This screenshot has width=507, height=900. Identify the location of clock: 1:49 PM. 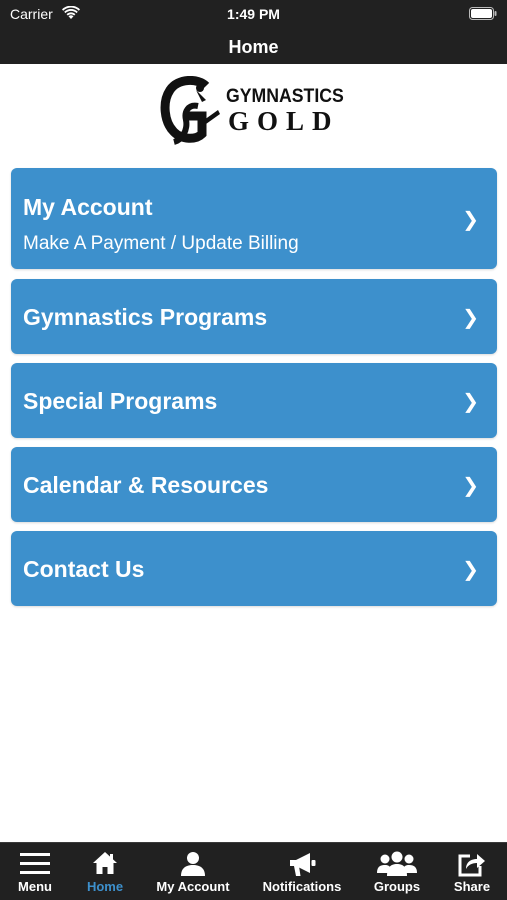
(253, 14).